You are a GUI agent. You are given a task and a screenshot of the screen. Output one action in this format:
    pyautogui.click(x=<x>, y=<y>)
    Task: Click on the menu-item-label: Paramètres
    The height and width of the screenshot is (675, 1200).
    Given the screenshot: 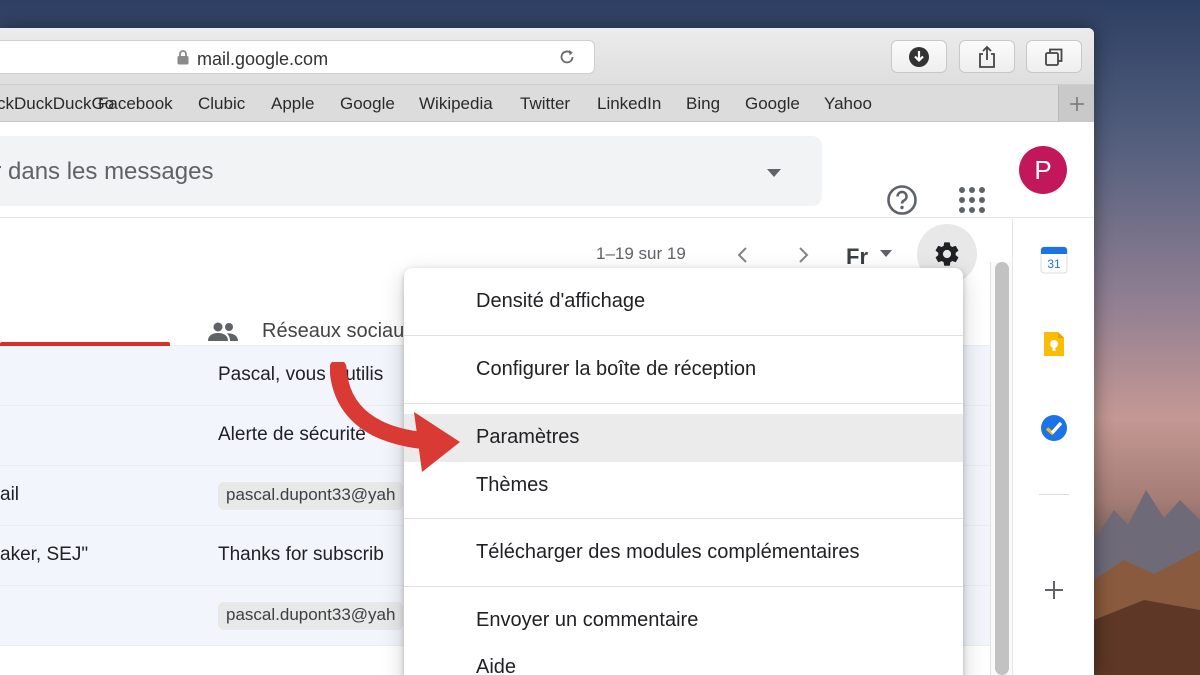 What is the action you would take?
    pyautogui.click(x=528, y=437)
    